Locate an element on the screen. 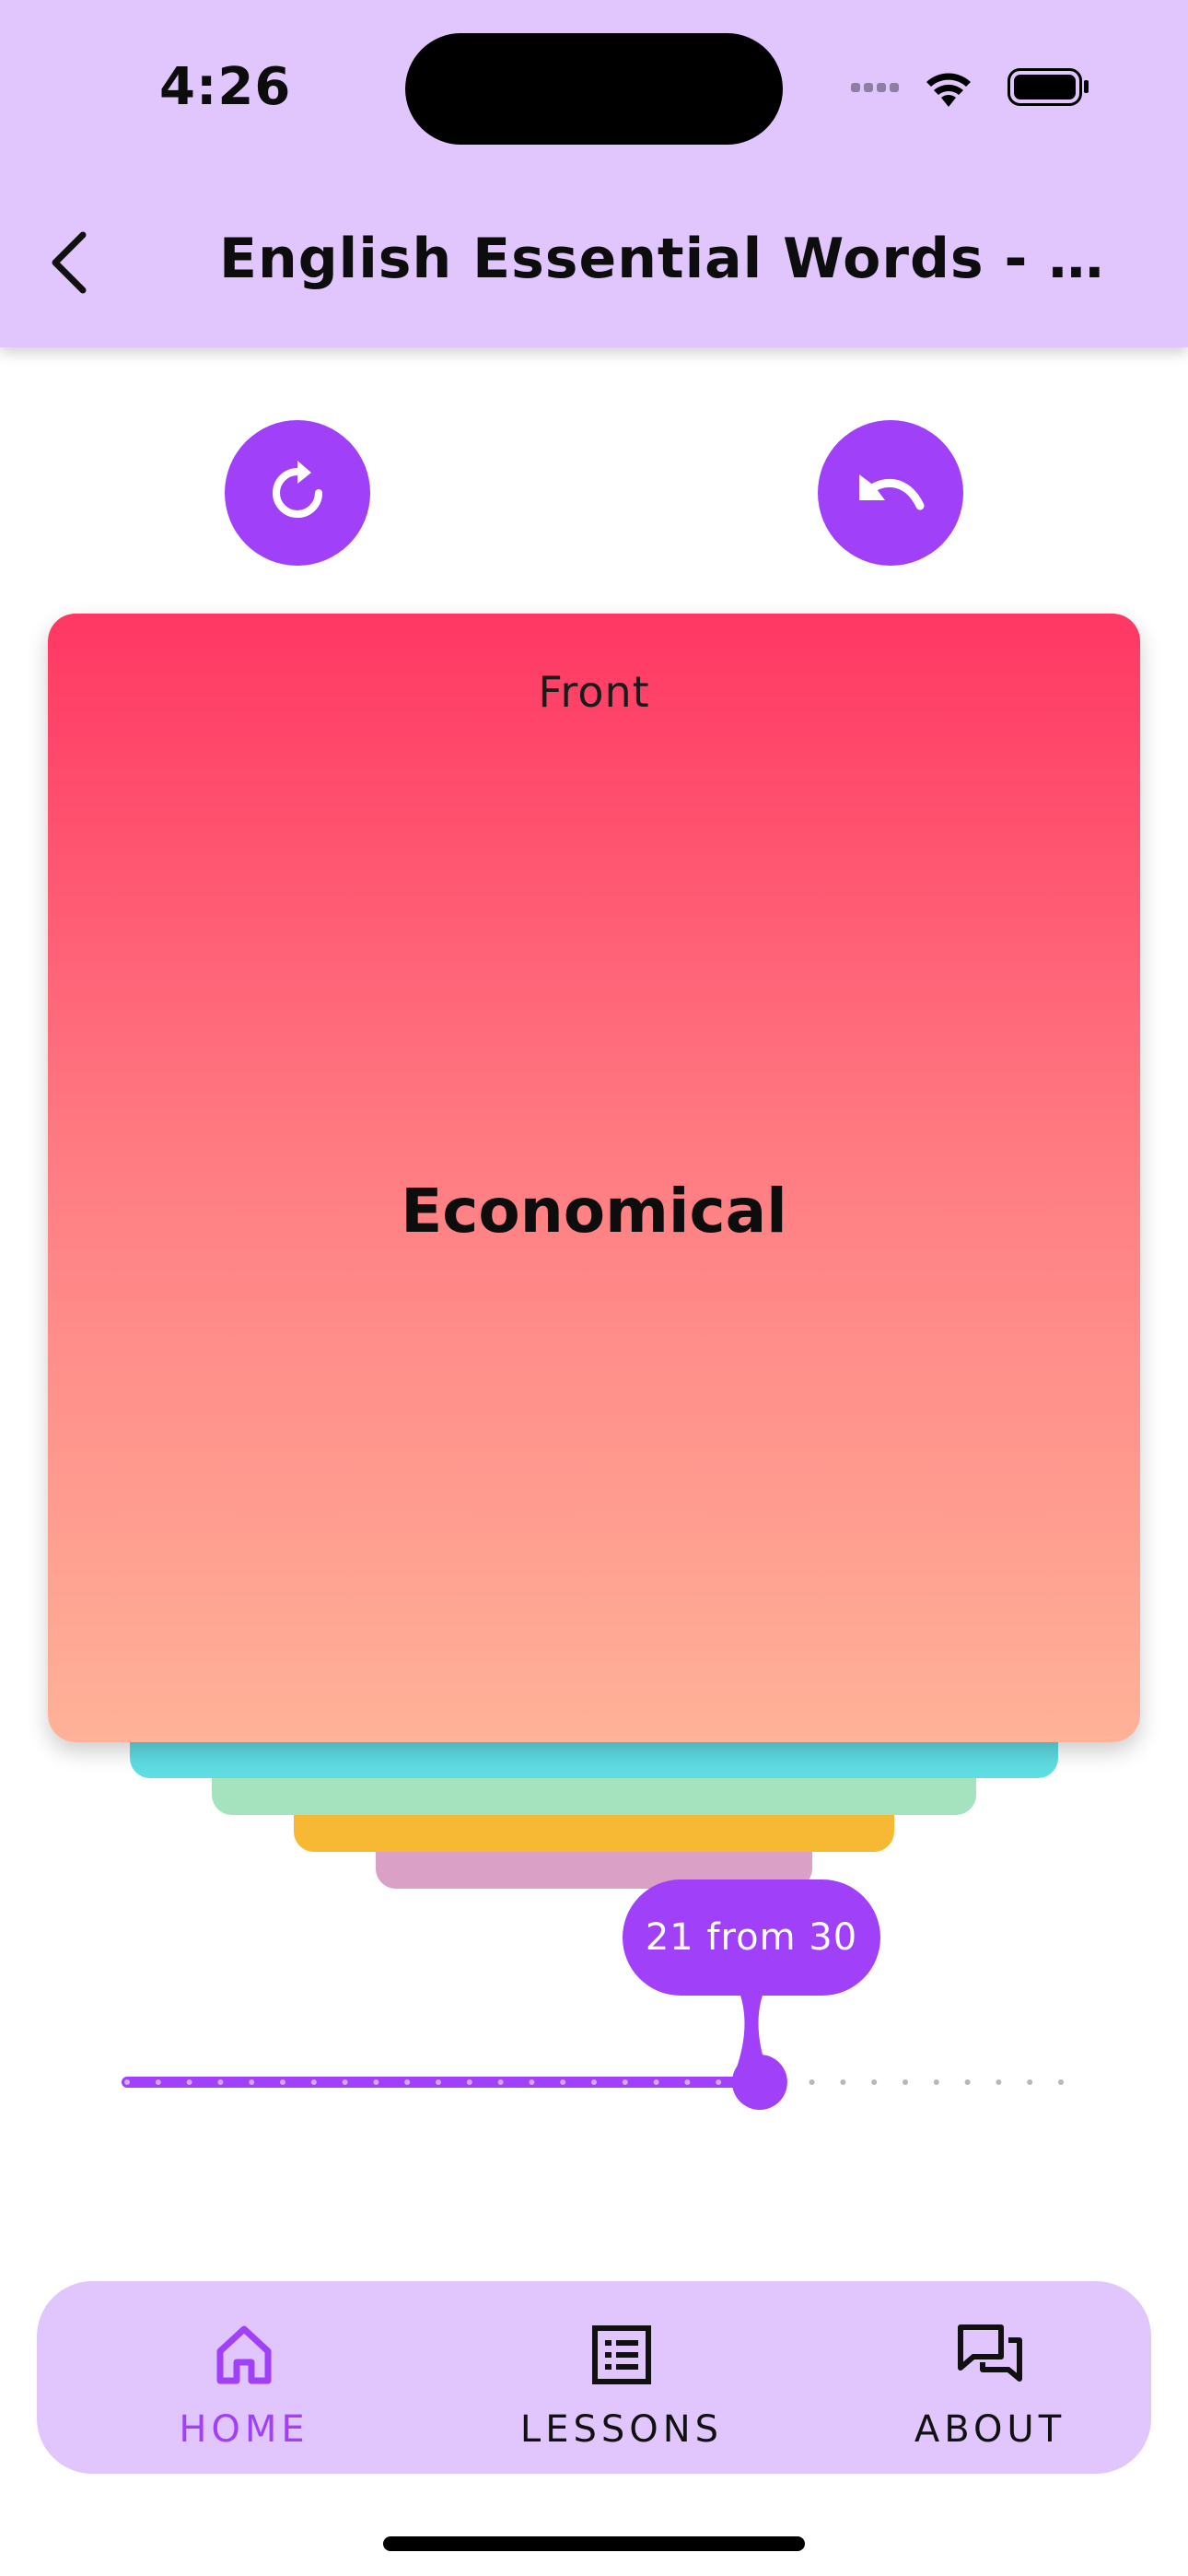  battery-icon is located at coordinates (1048, 87).